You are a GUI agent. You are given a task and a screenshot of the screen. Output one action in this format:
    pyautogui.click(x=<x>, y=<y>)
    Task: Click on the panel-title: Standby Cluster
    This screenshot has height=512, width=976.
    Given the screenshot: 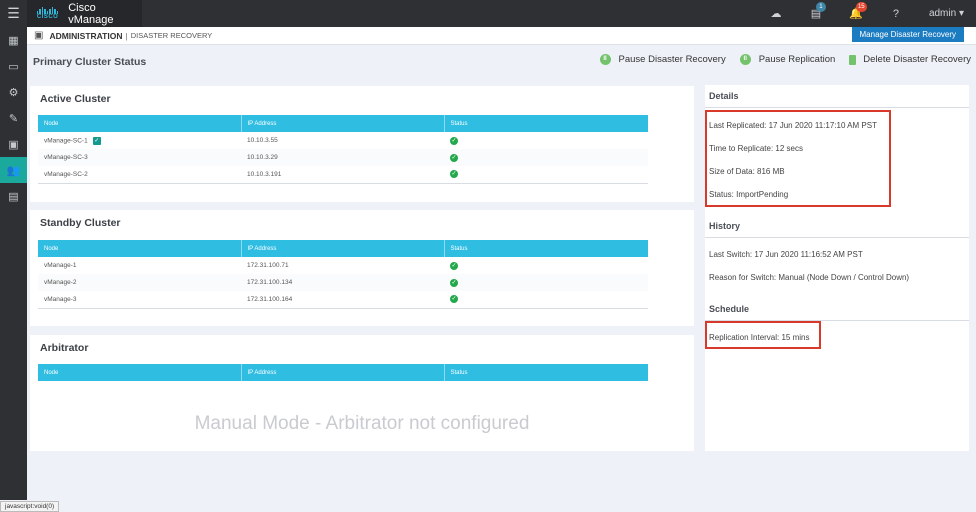 What is the action you would take?
    pyautogui.click(x=80, y=223)
    